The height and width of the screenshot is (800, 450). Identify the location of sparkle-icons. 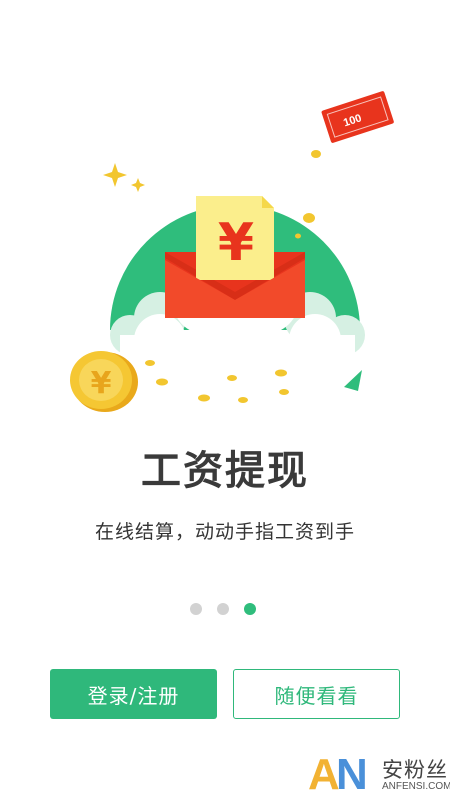
(124, 177).